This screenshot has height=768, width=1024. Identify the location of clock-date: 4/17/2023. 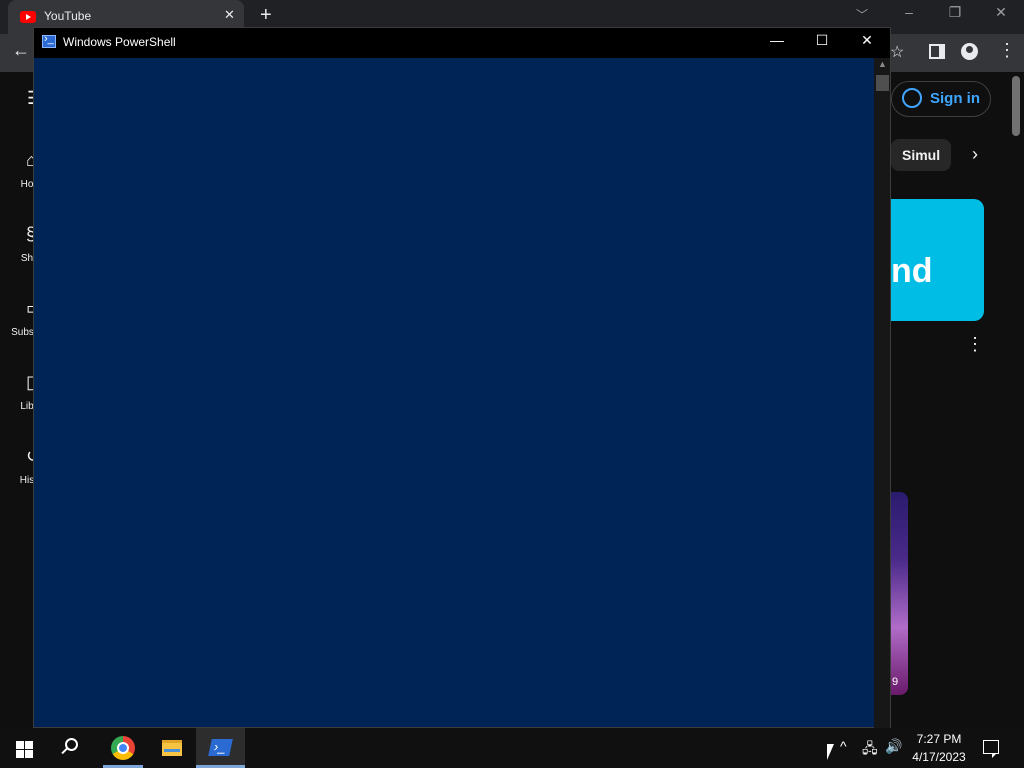
(939, 757).